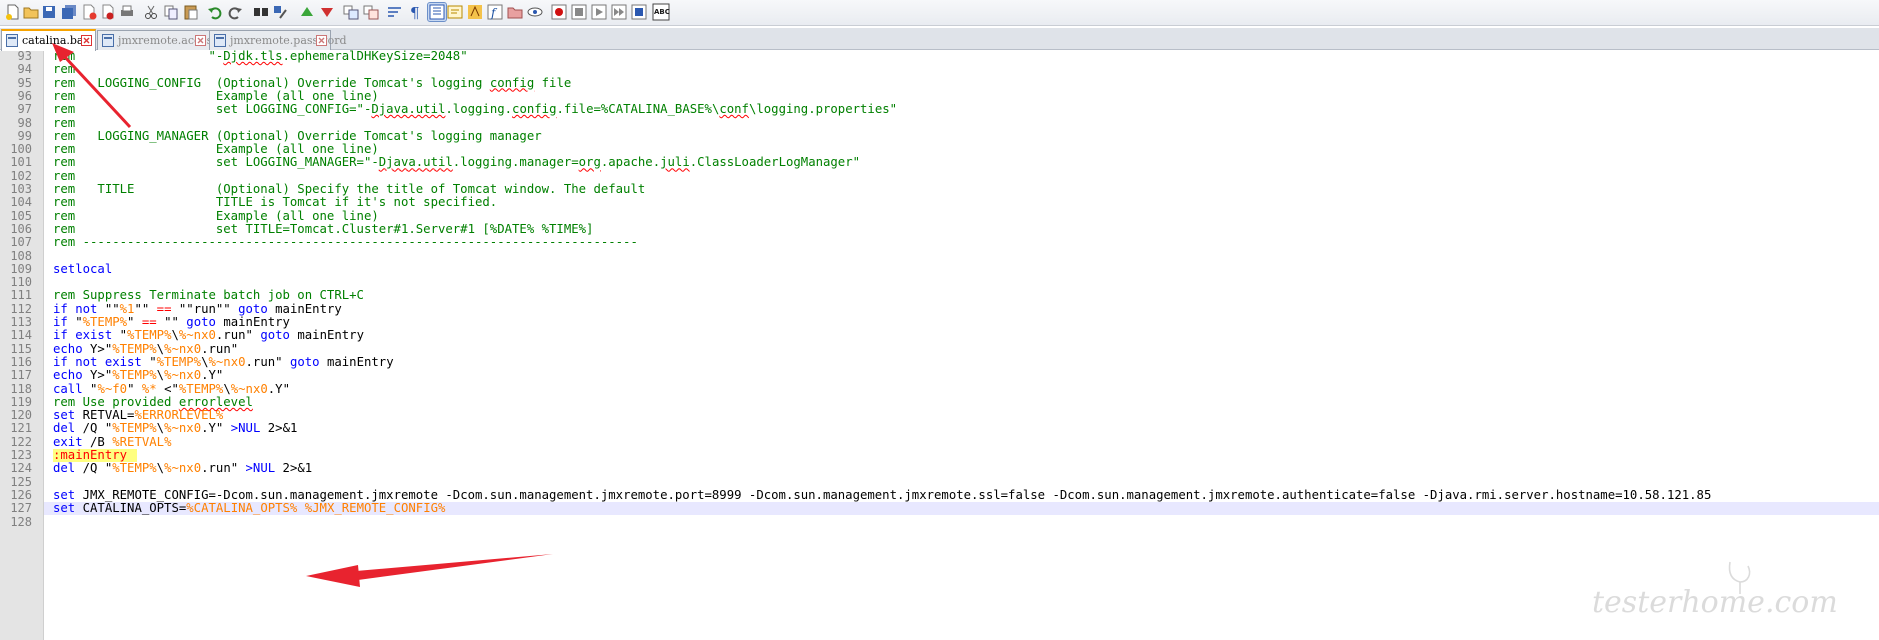  What do you see at coordinates (153, 402) in the screenshot?
I see `code-line: rem Use provided errorlevel` at bounding box center [153, 402].